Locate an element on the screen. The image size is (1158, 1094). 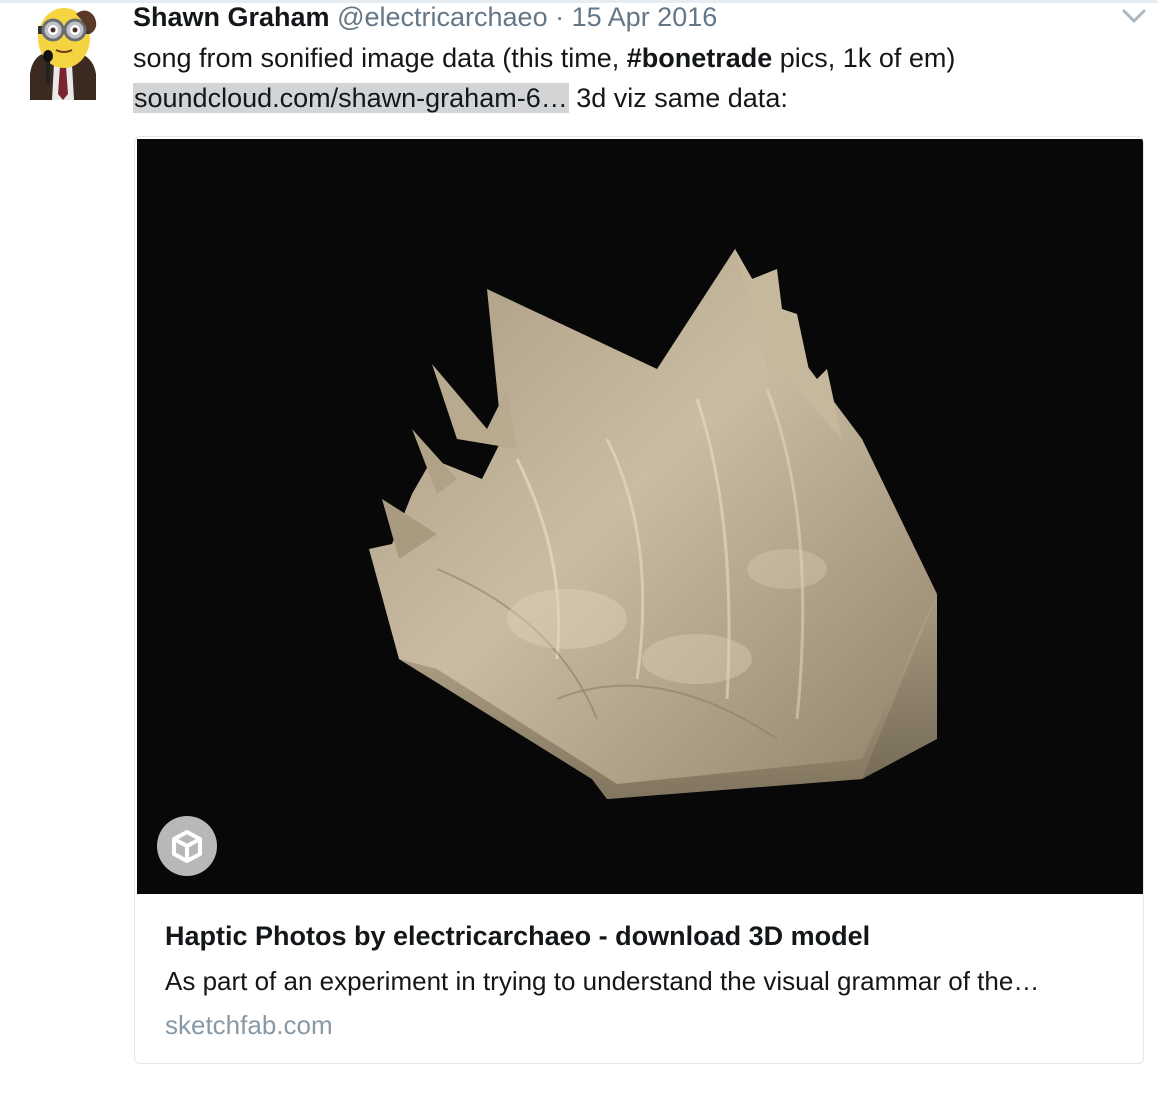
author-name: Shawn Graham is located at coordinates (231, 17).